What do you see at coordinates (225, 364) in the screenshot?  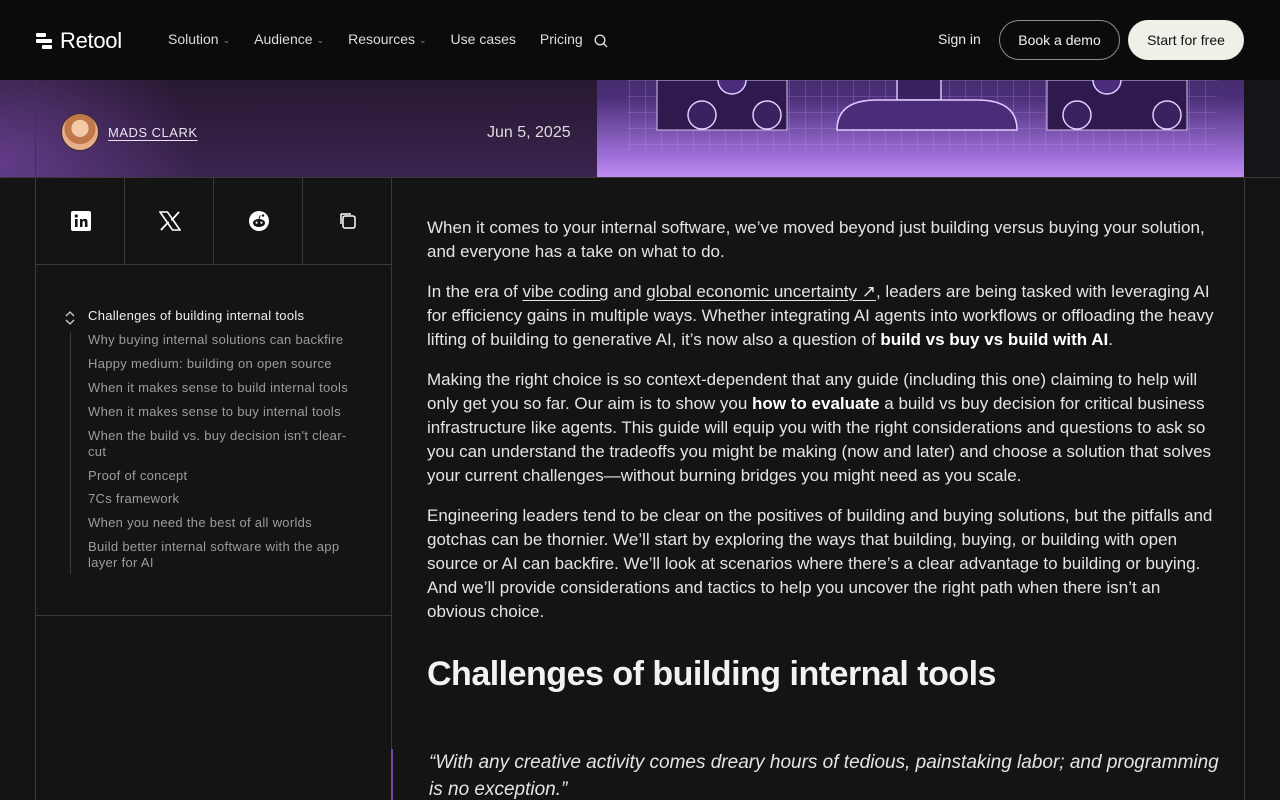 I see `toc-item: Happy medium: building on open source` at bounding box center [225, 364].